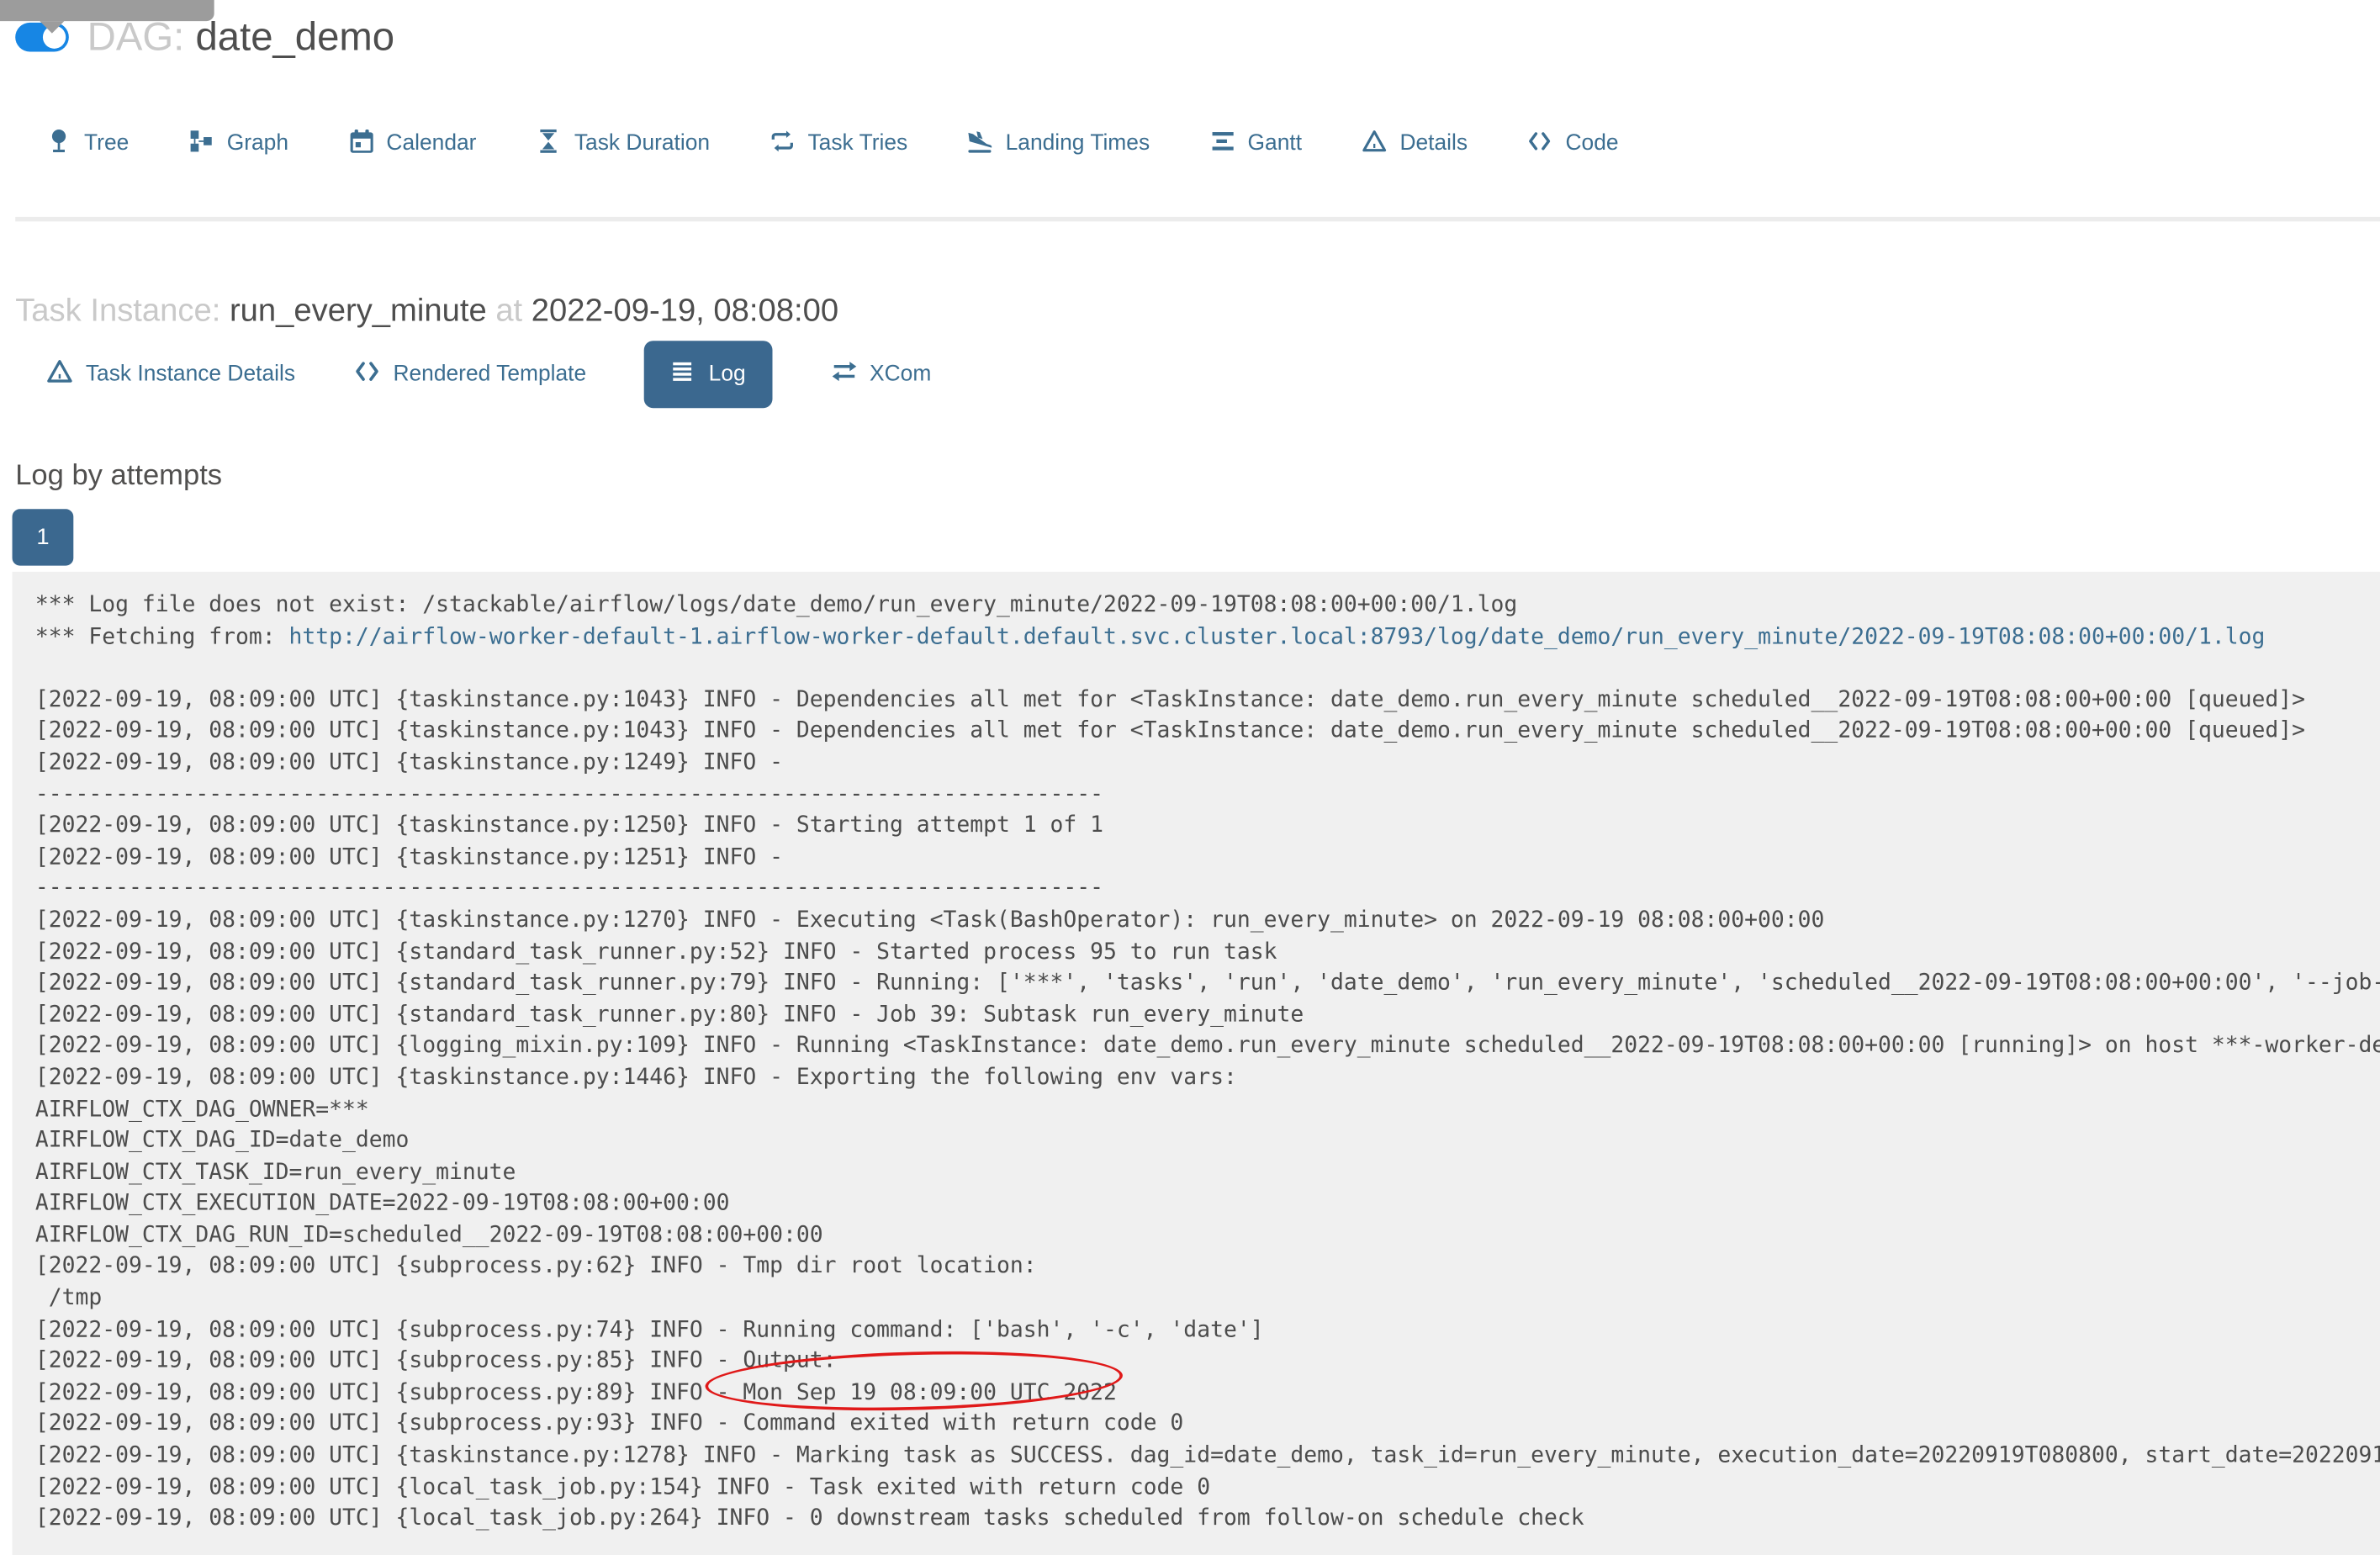  I want to click on tab-task-tries: Task Tries, so click(838, 144).